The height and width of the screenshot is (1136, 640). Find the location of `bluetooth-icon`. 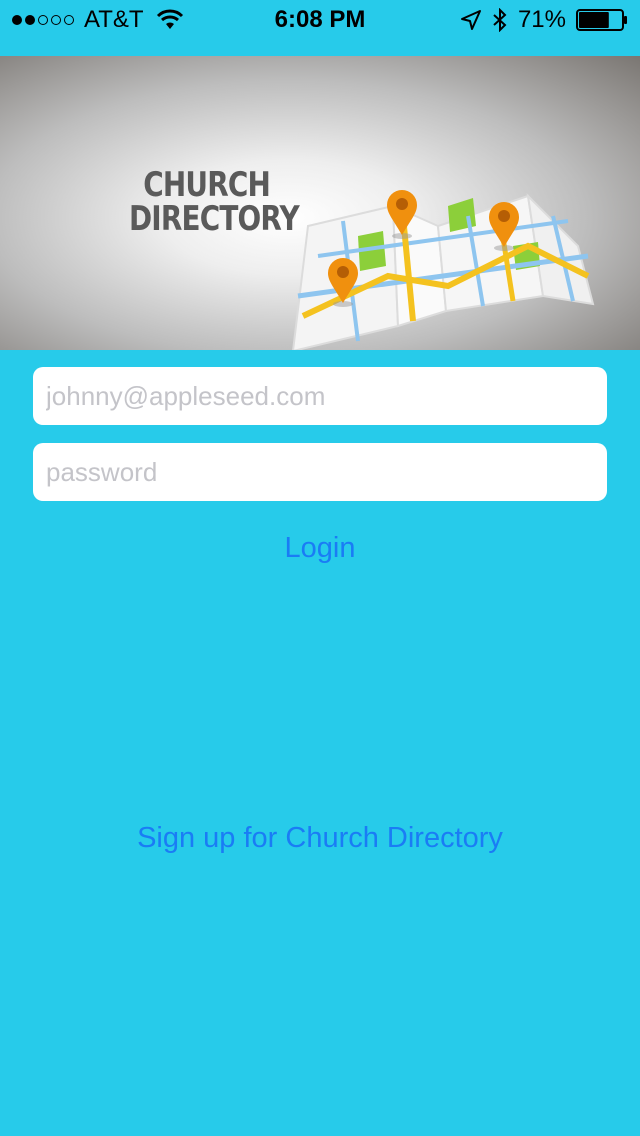

bluetooth-icon is located at coordinates (500, 20).